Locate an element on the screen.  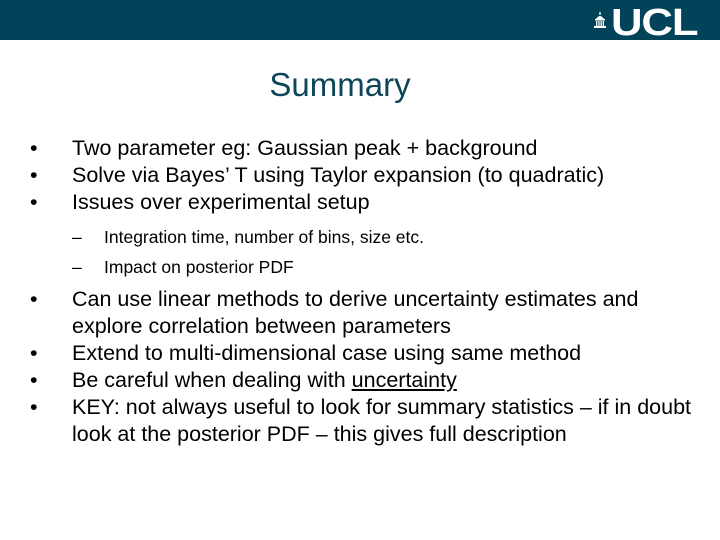
header-bar: UCL is located at coordinates (360, 22).